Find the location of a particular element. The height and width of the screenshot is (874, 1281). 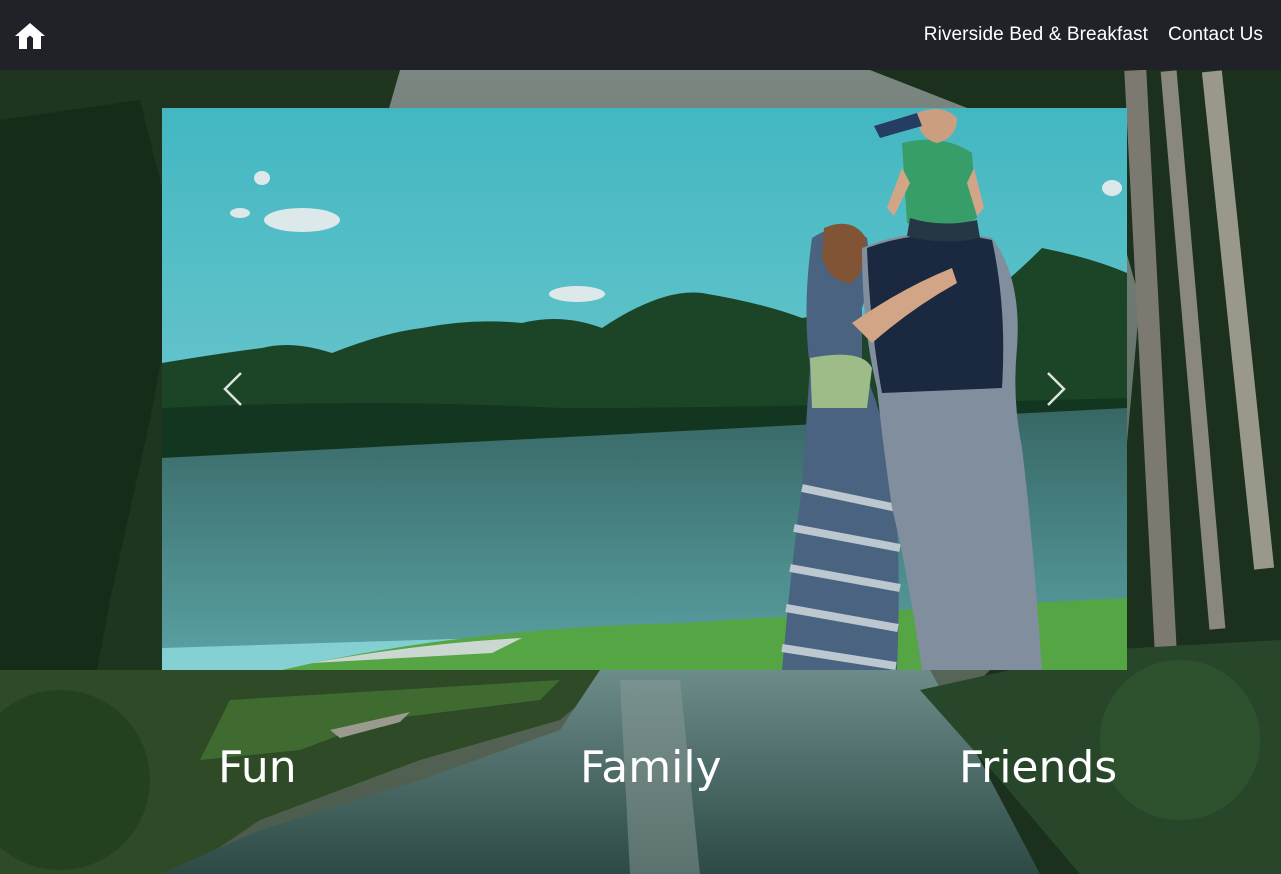

nav-links: Riverside Bed & Breakfast Contact Us is located at coordinates (1093, 35).